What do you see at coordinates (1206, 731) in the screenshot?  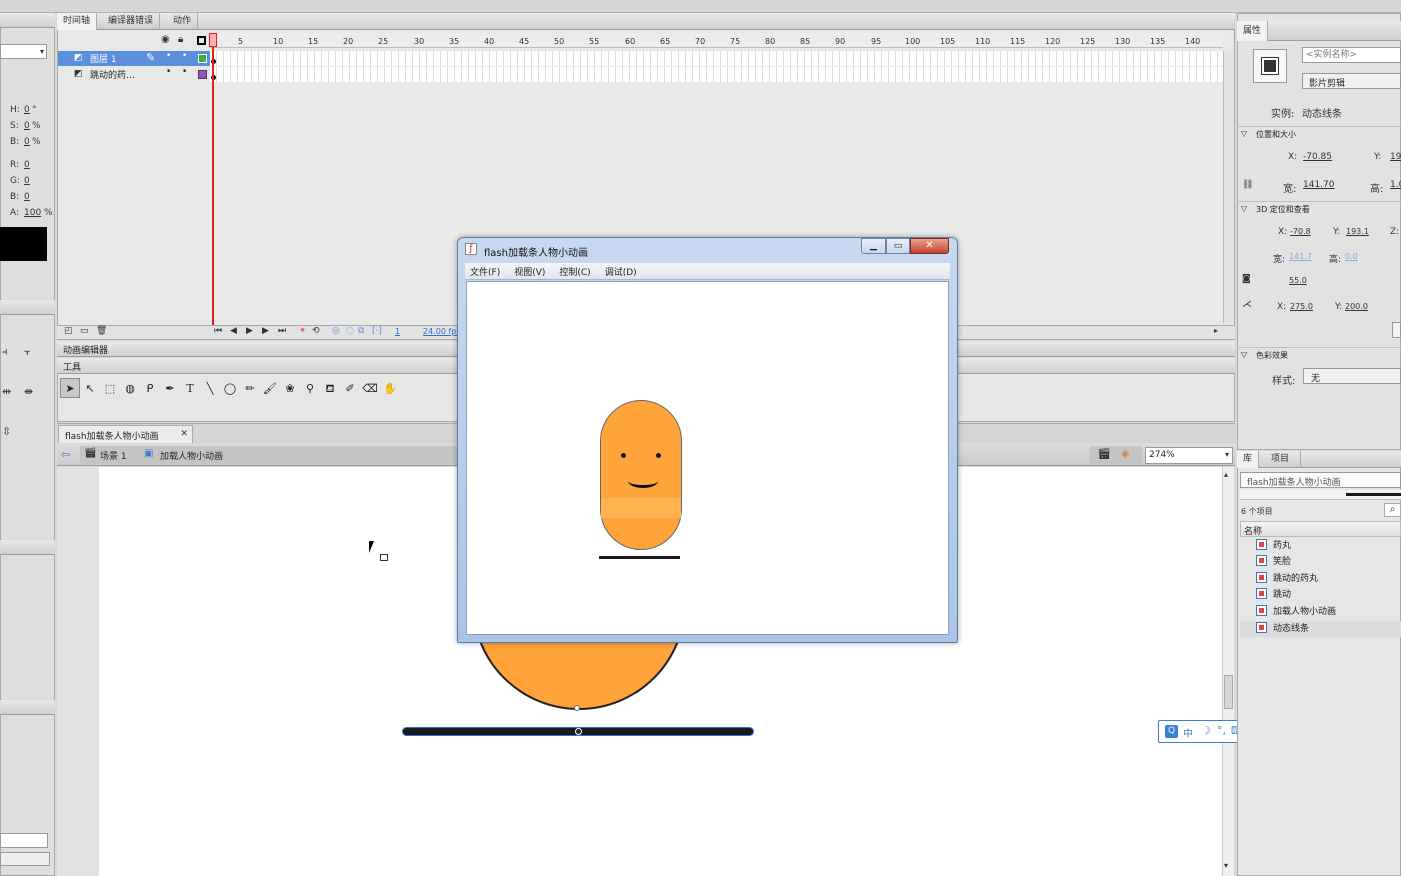 I see `moon-icon: ☽` at bounding box center [1206, 731].